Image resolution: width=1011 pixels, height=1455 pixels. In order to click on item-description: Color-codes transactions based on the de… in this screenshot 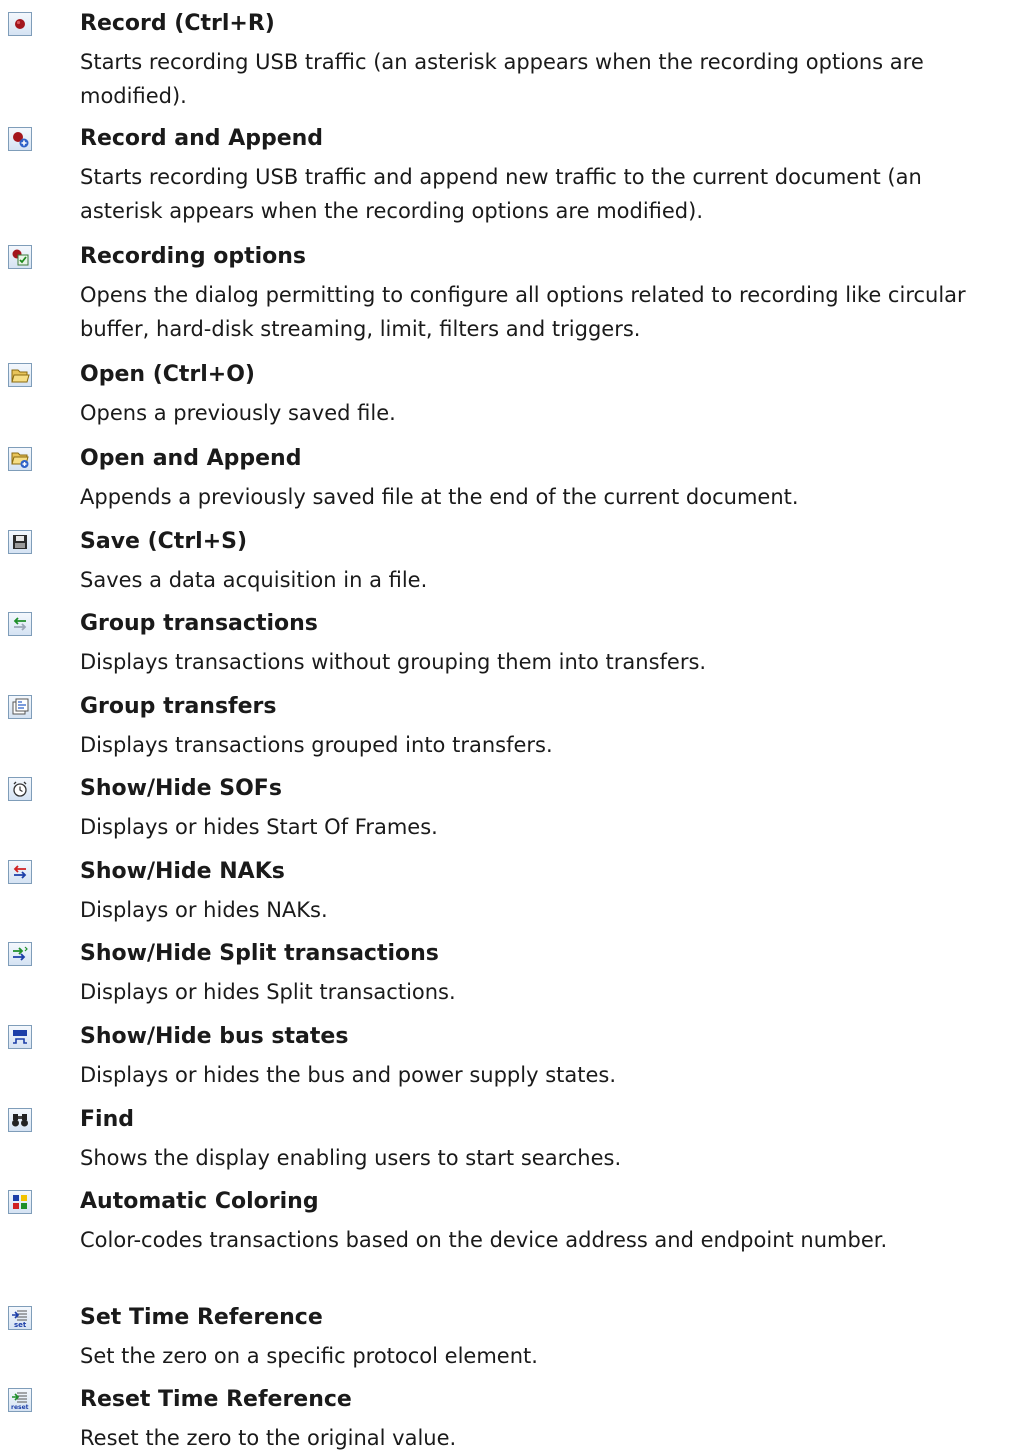, I will do `click(484, 1240)`.